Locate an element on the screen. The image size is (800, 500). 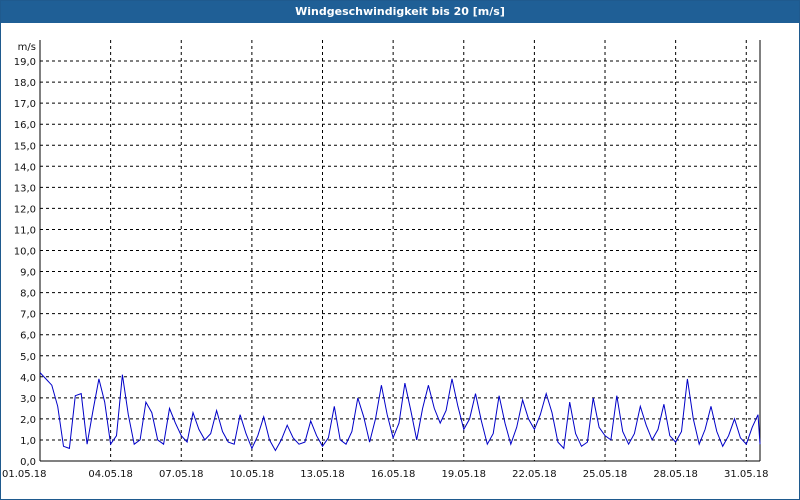
y-tick-label: 2,0 is located at coordinates (28, 420).